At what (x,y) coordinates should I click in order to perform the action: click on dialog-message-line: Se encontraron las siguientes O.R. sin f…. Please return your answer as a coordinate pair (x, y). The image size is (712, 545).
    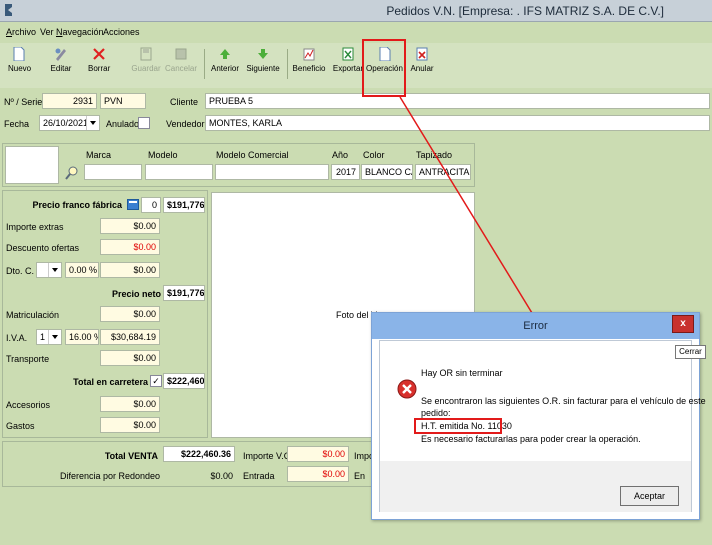
    Looking at the image, I should click on (563, 401).